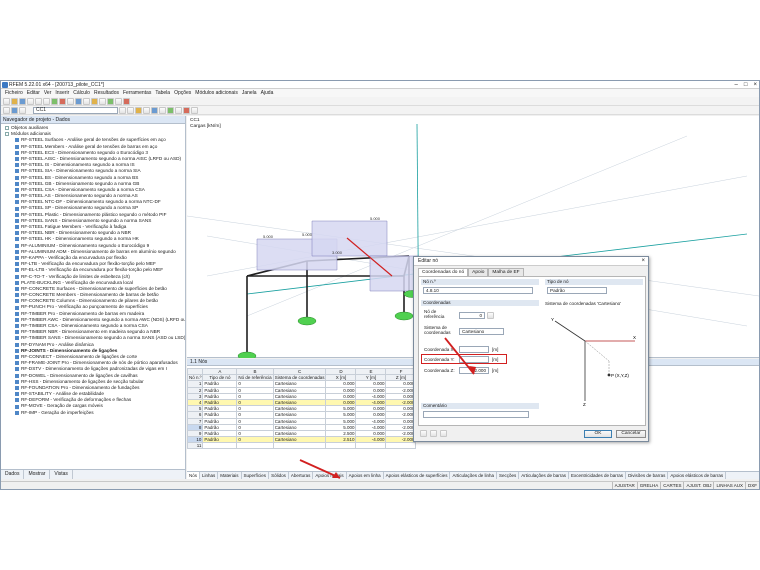 The height and width of the screenshot is (570, 760). Describe the element at coordinates (371, 446) in the screenshot. I see `cell-y` at that location.